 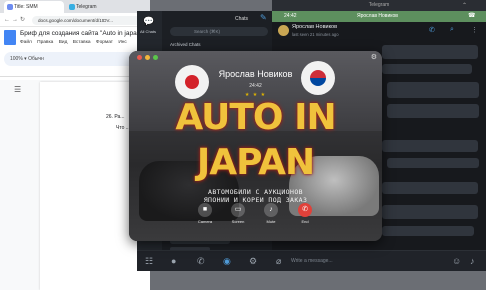 I want to click on subtitle-line-1: АВТОМОБИЛИ С АУКЦИОНОВ, so click(x=255, y=192).